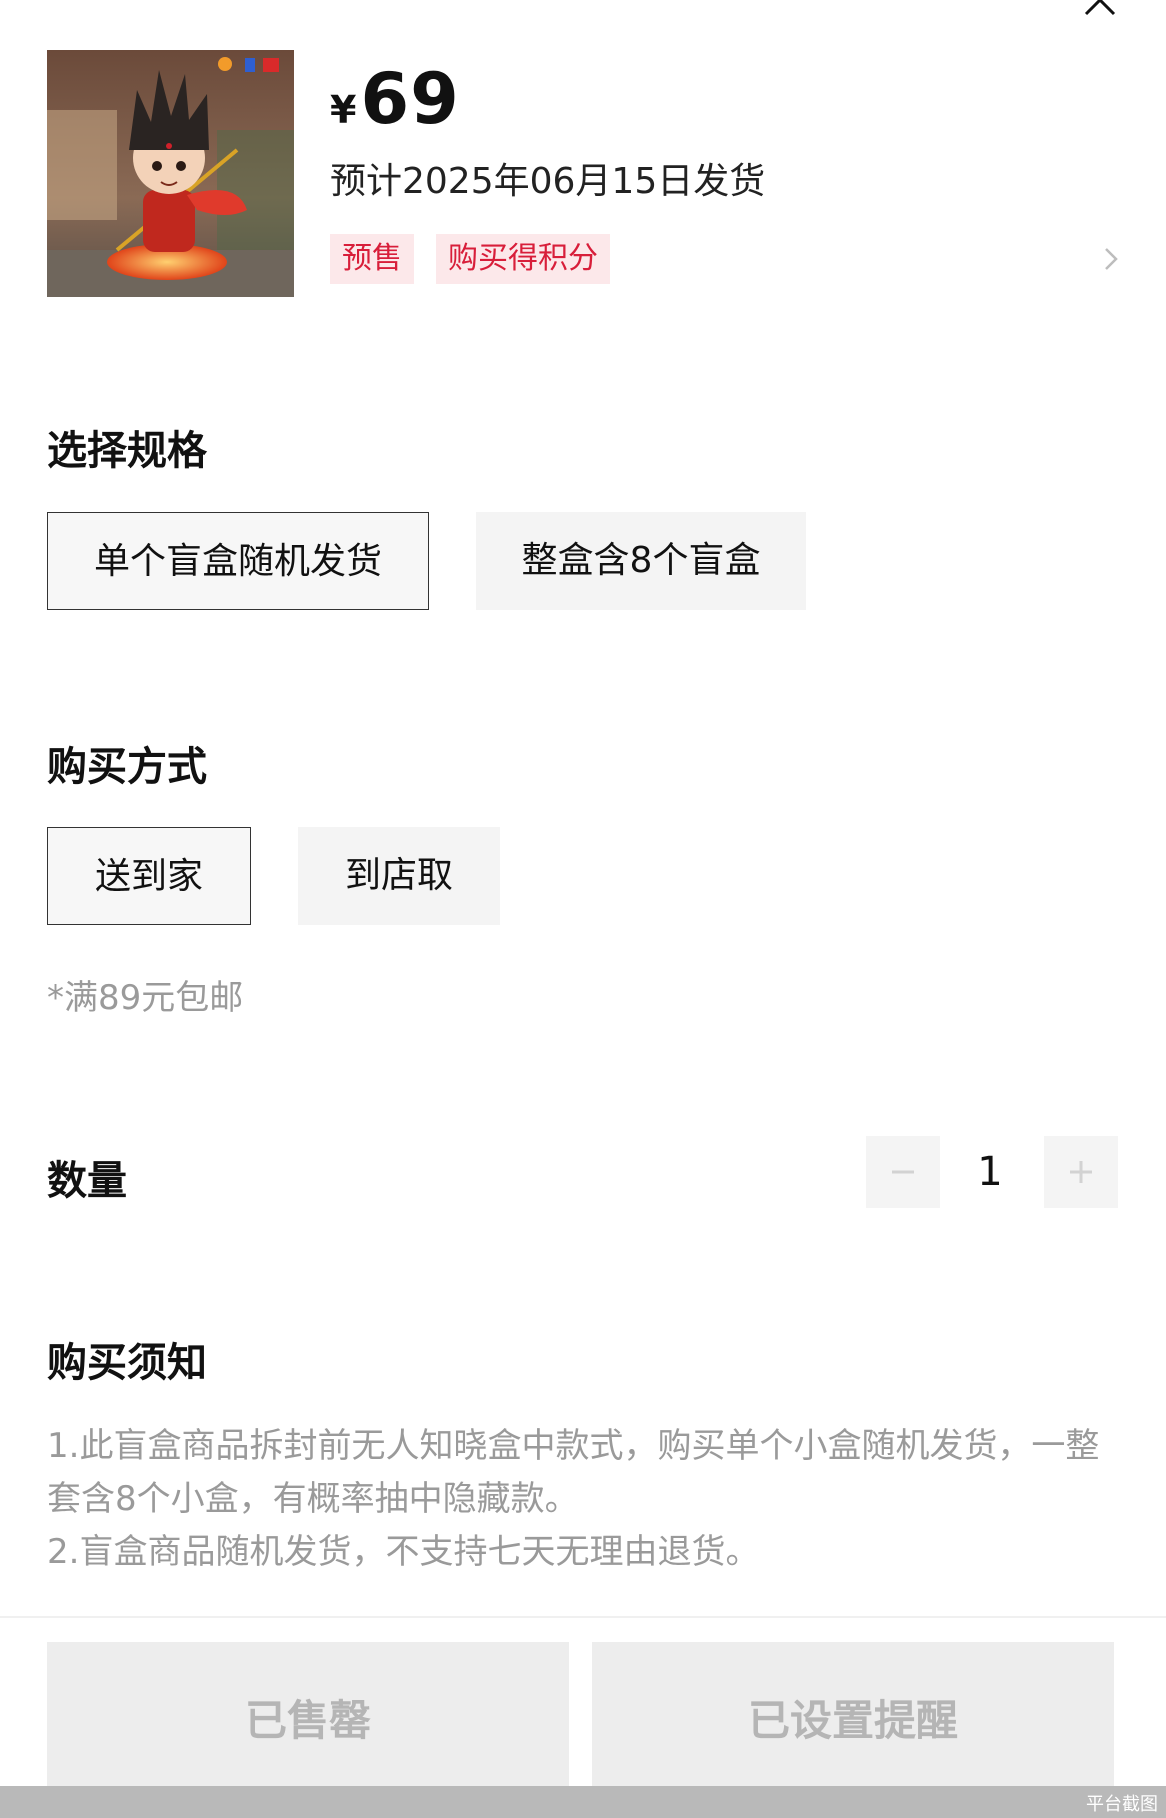 This screenshot has height=1818, width=1166. What do you see at coordinates (583, 1617) in the screenshot?
I see `footer-divider` at bounding box center [583, 1617].